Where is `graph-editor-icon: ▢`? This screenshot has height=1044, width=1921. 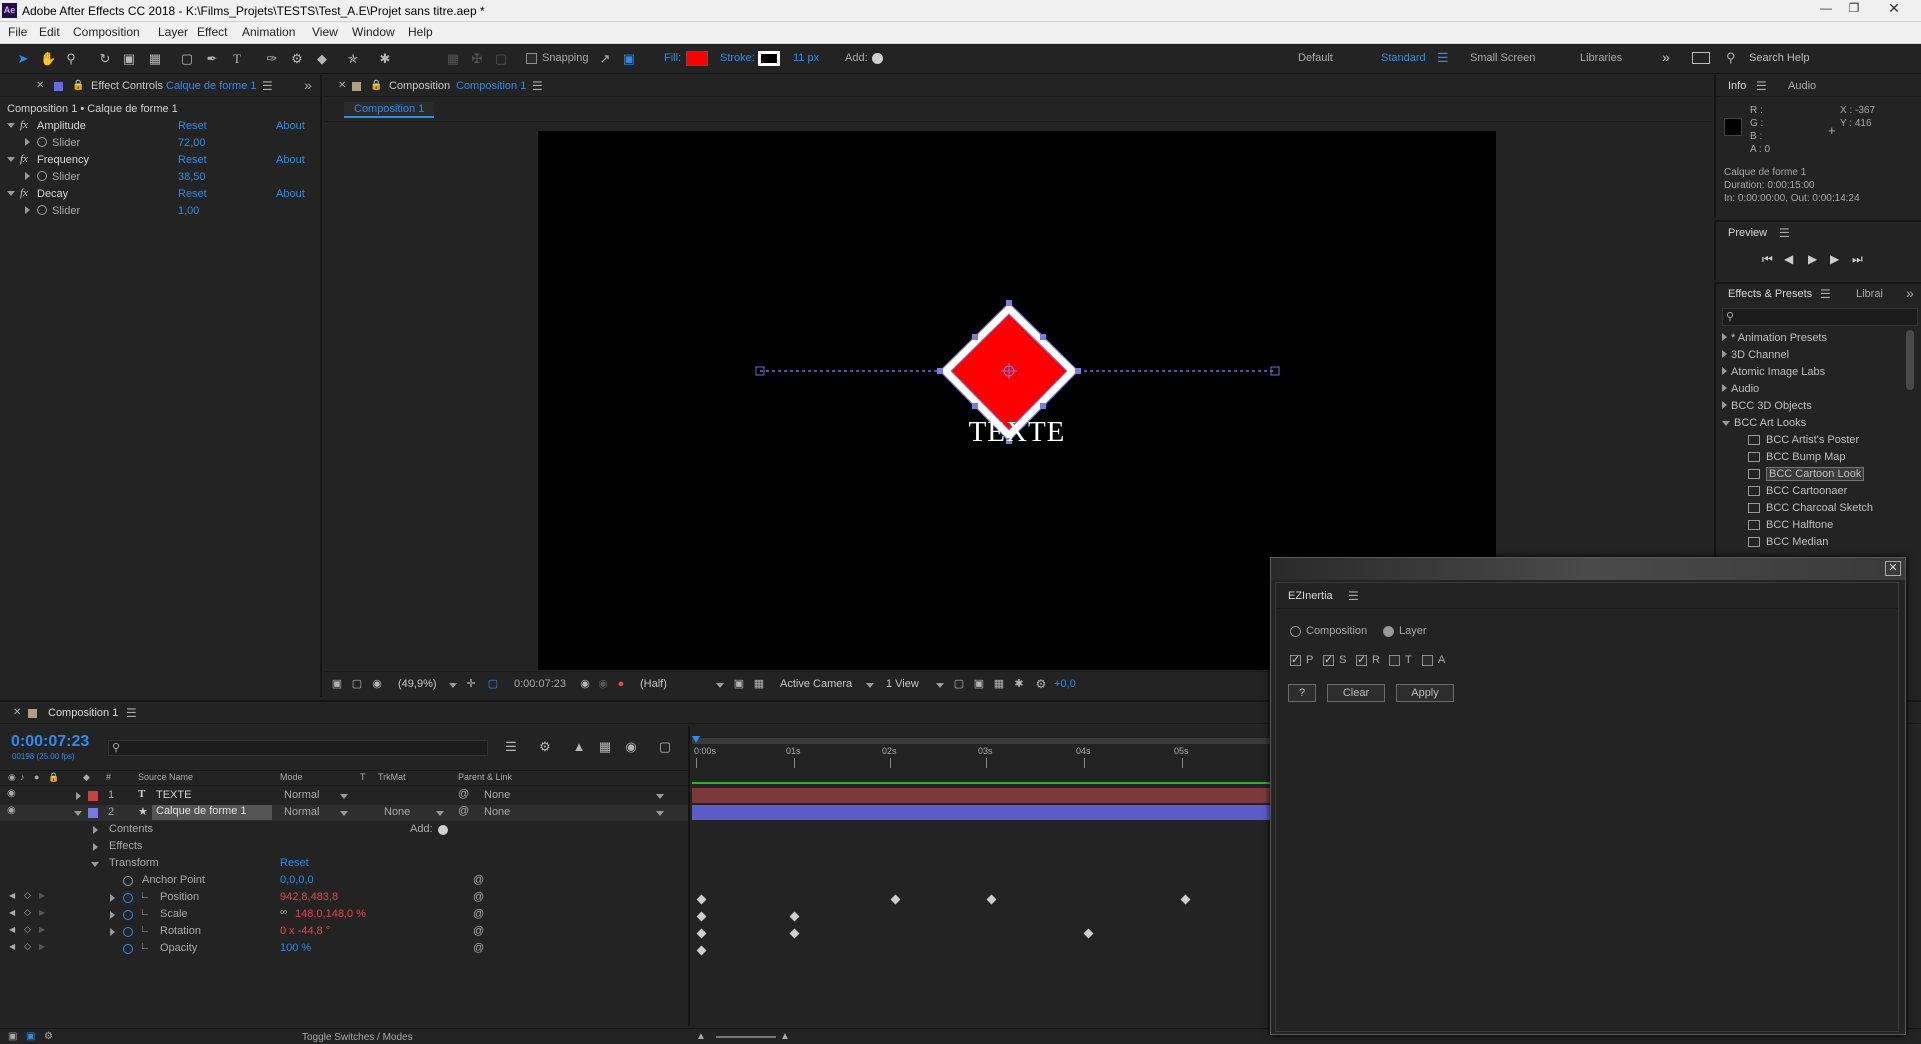
graph-editor-icon: ▢ is located at coordinates (665, 747).